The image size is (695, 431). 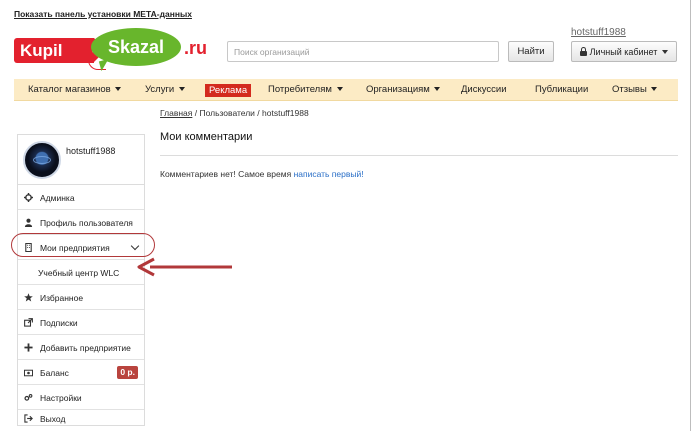 What do you see at coordinates (57, 197) in the screenshot?
I see `sidebar-item-label: Админка` at bounding box center [57, 197].